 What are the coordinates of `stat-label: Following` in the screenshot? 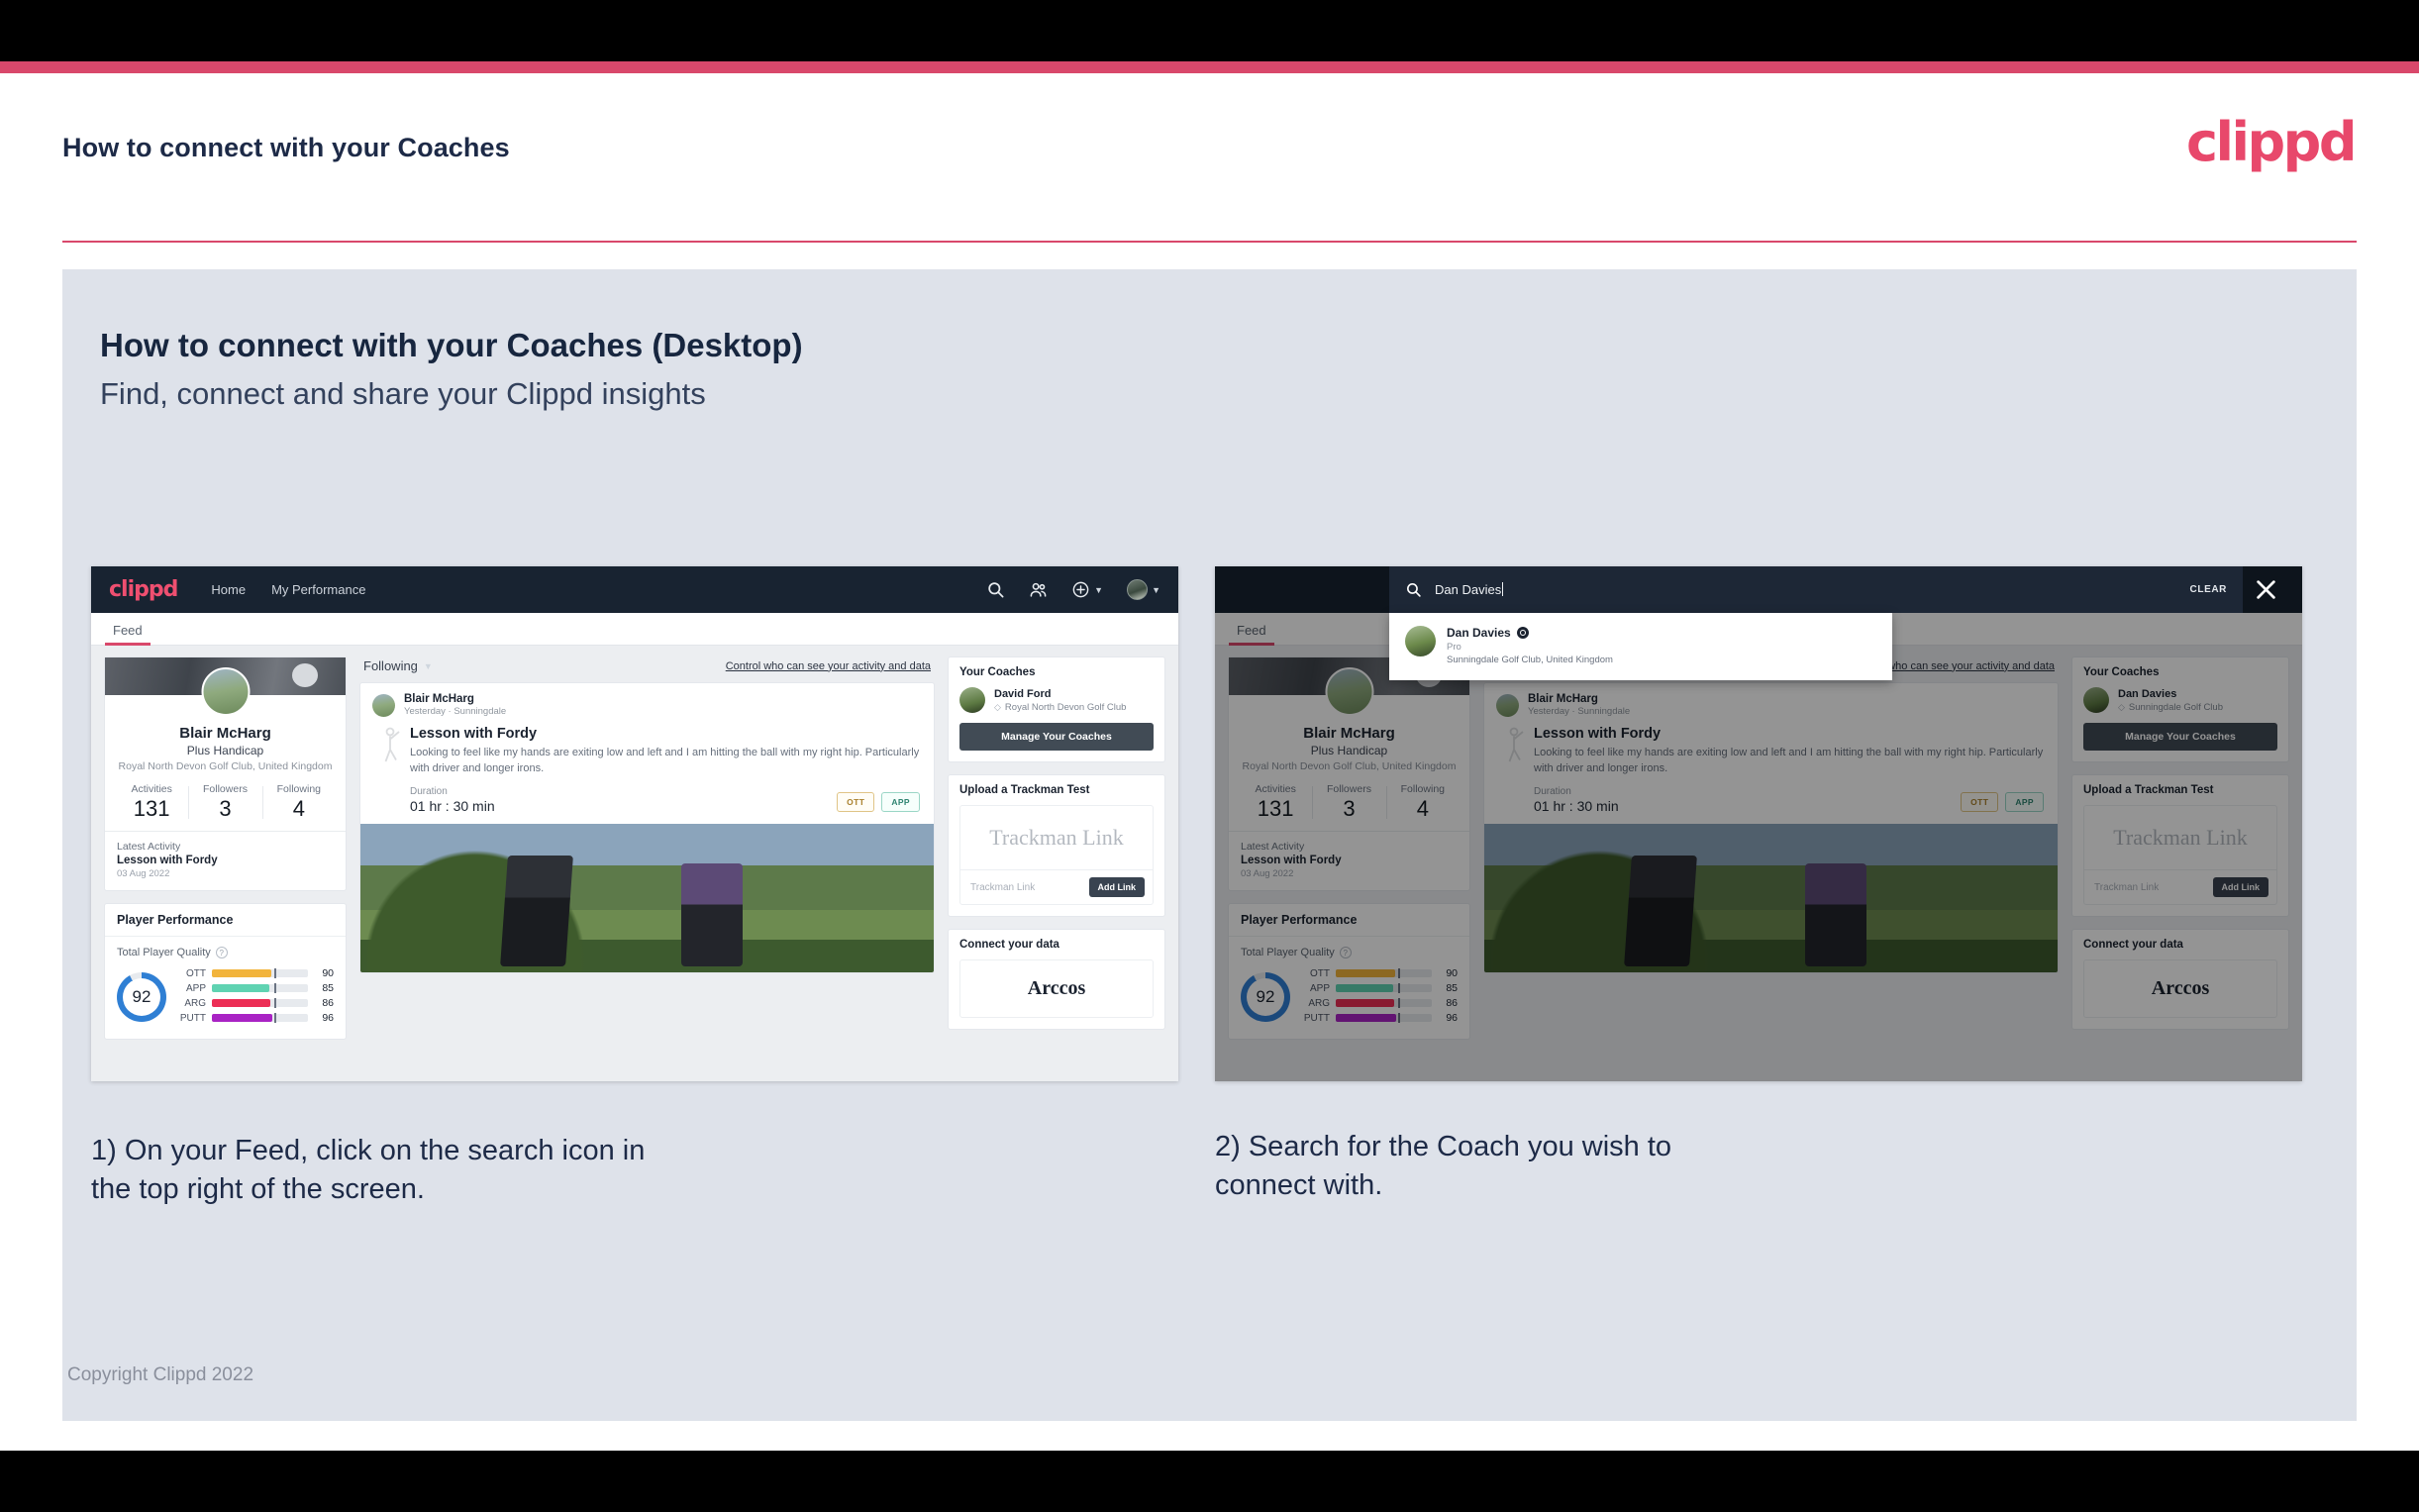 It's located at (298, 789).